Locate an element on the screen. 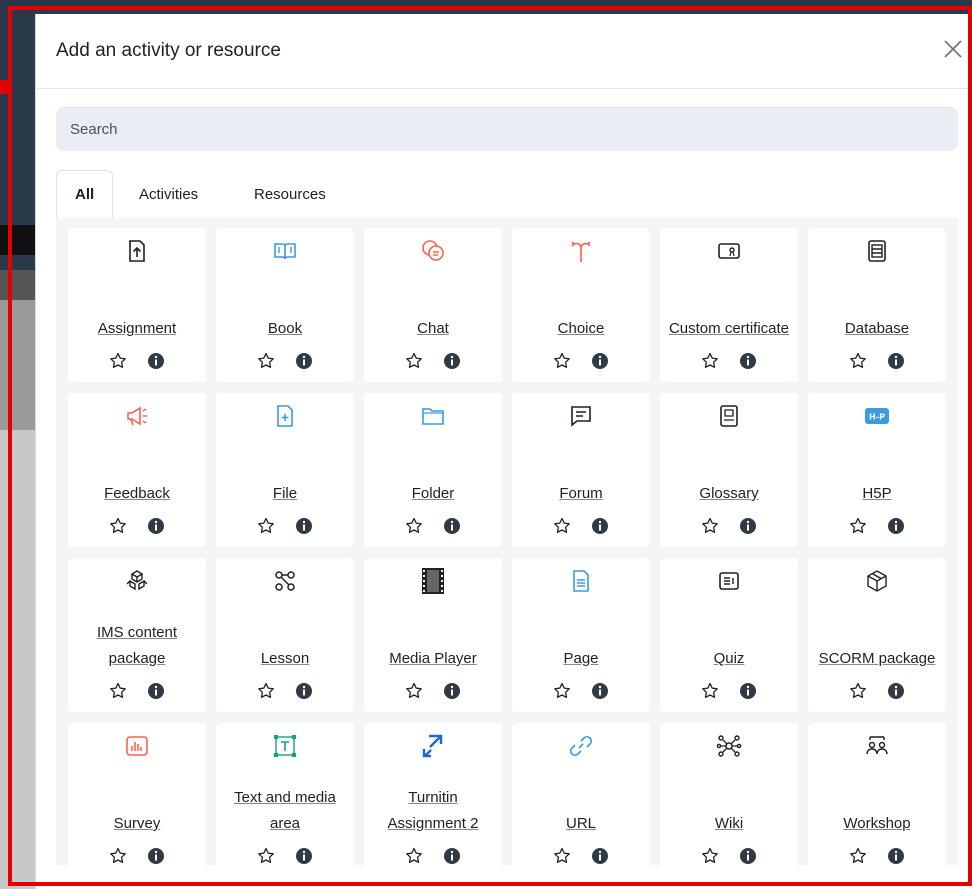 The width and height of the screenshot is (972, 889). activity-card: Lesson is located at coordinates (285, 635).